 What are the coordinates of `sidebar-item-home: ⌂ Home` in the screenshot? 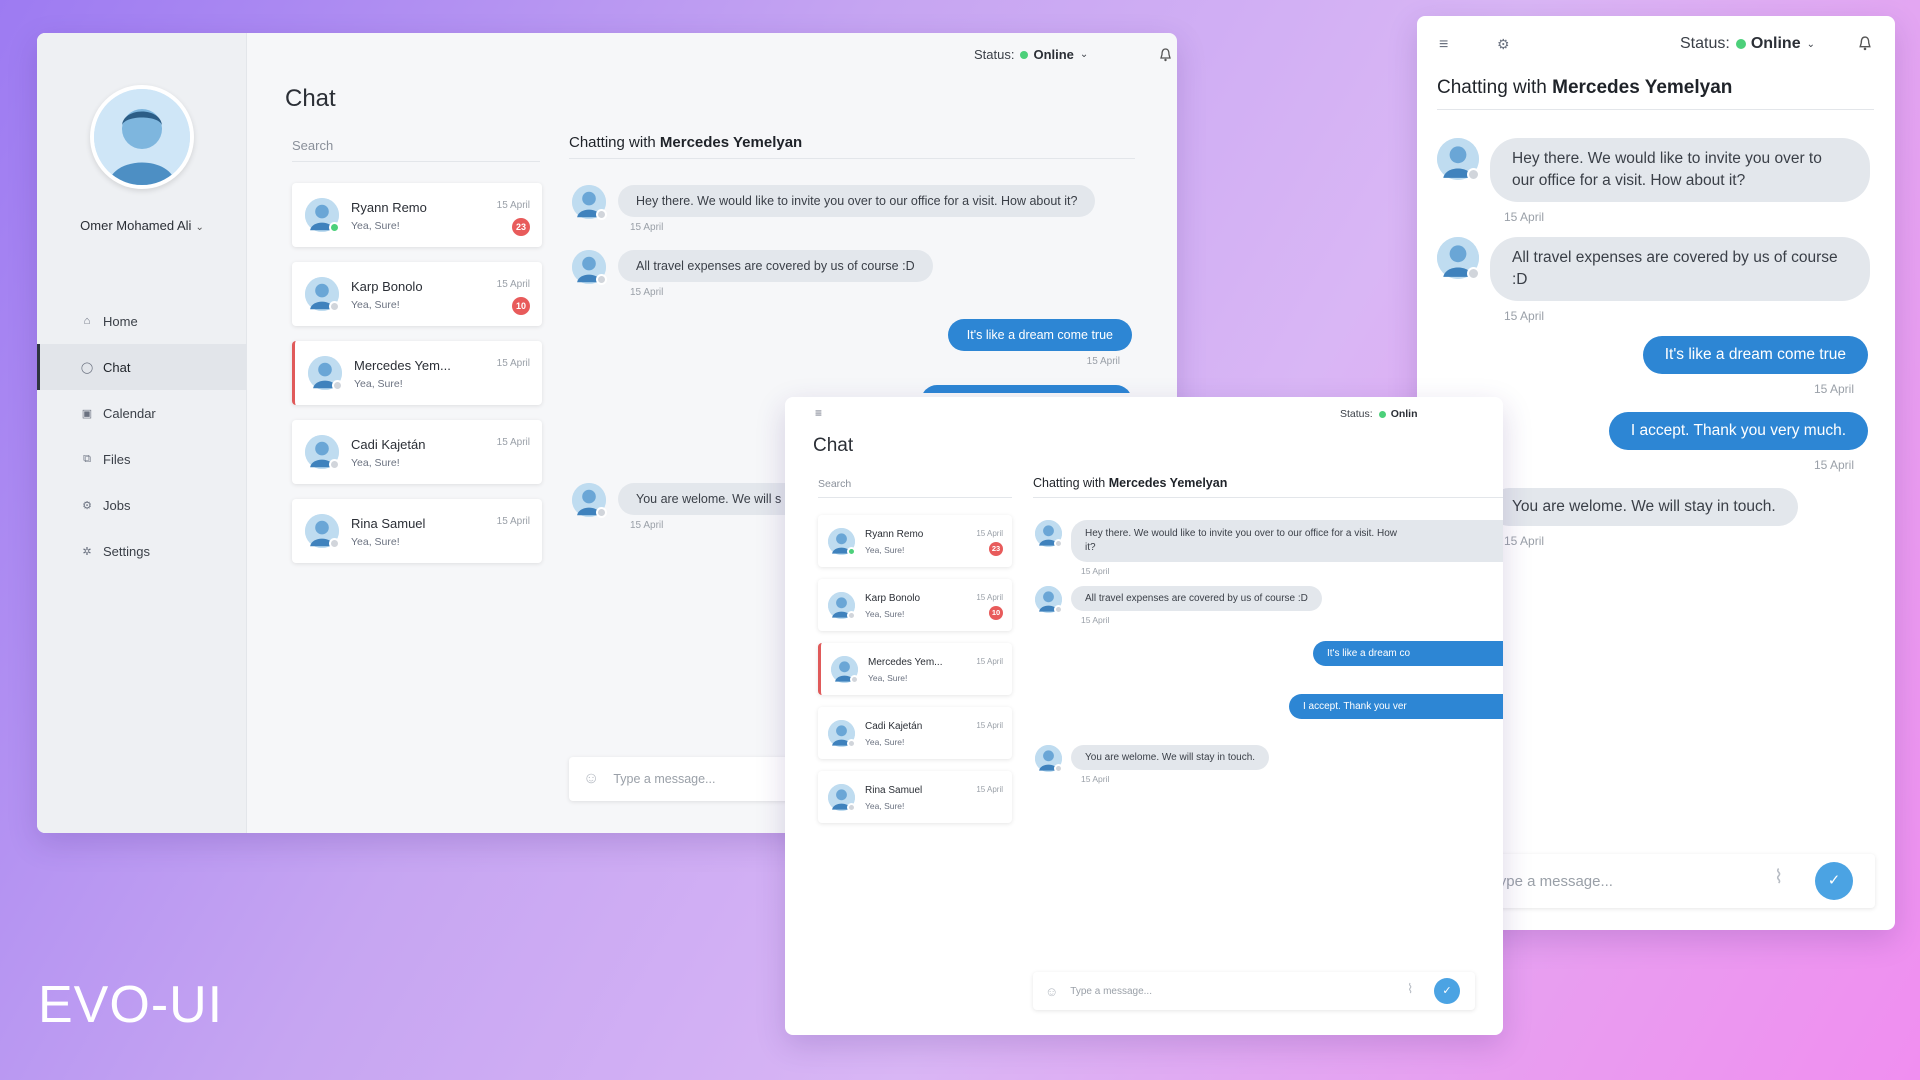 It's located at (142, 321).